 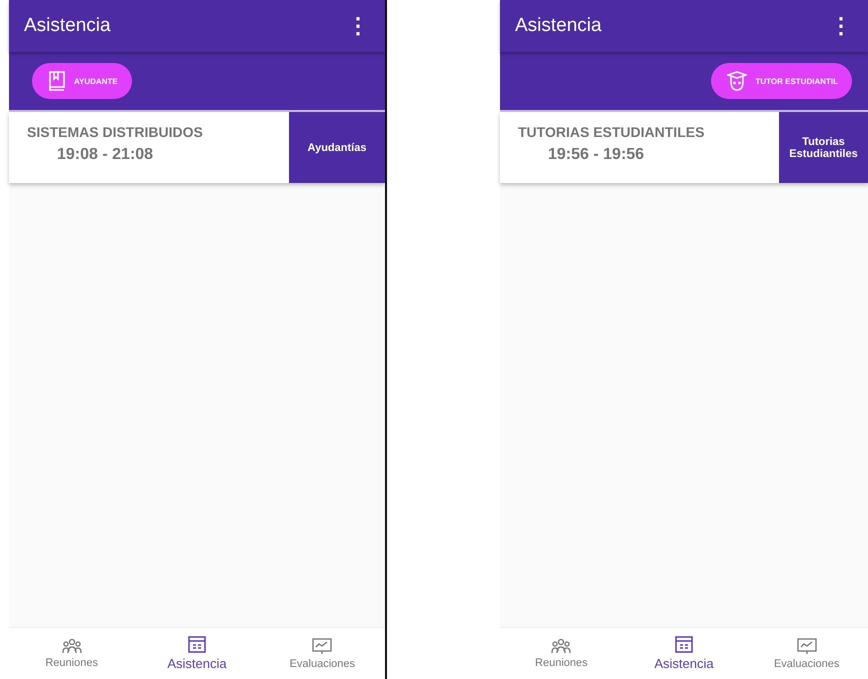 What do you see at coordinates (823, 147) in the screenshot?
I see `session-type-button: Tutorias Estudiantiles` at bounding box center [823, 147].